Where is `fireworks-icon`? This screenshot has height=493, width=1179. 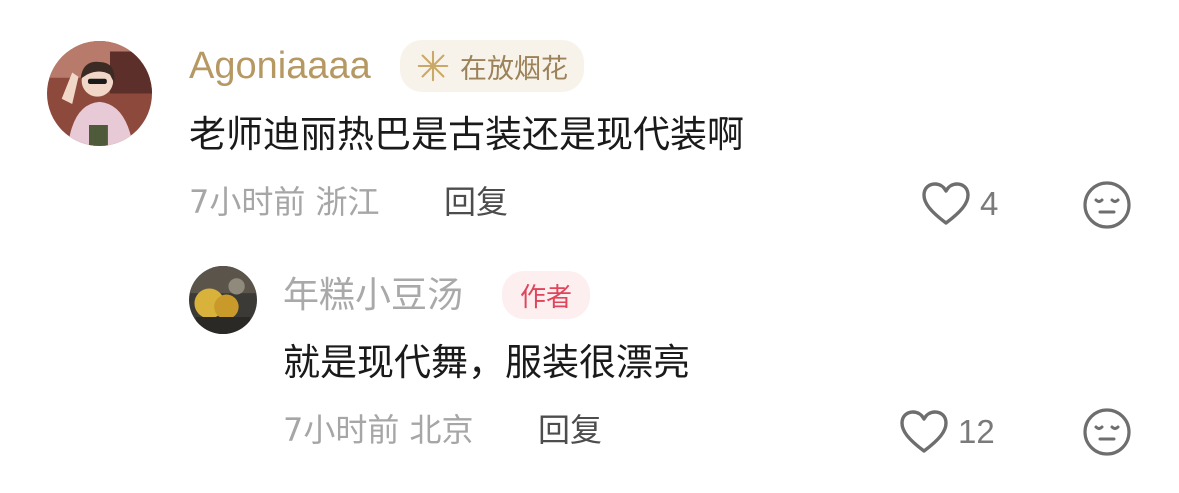 fireworks-icon is located at coordinates (433, 66).